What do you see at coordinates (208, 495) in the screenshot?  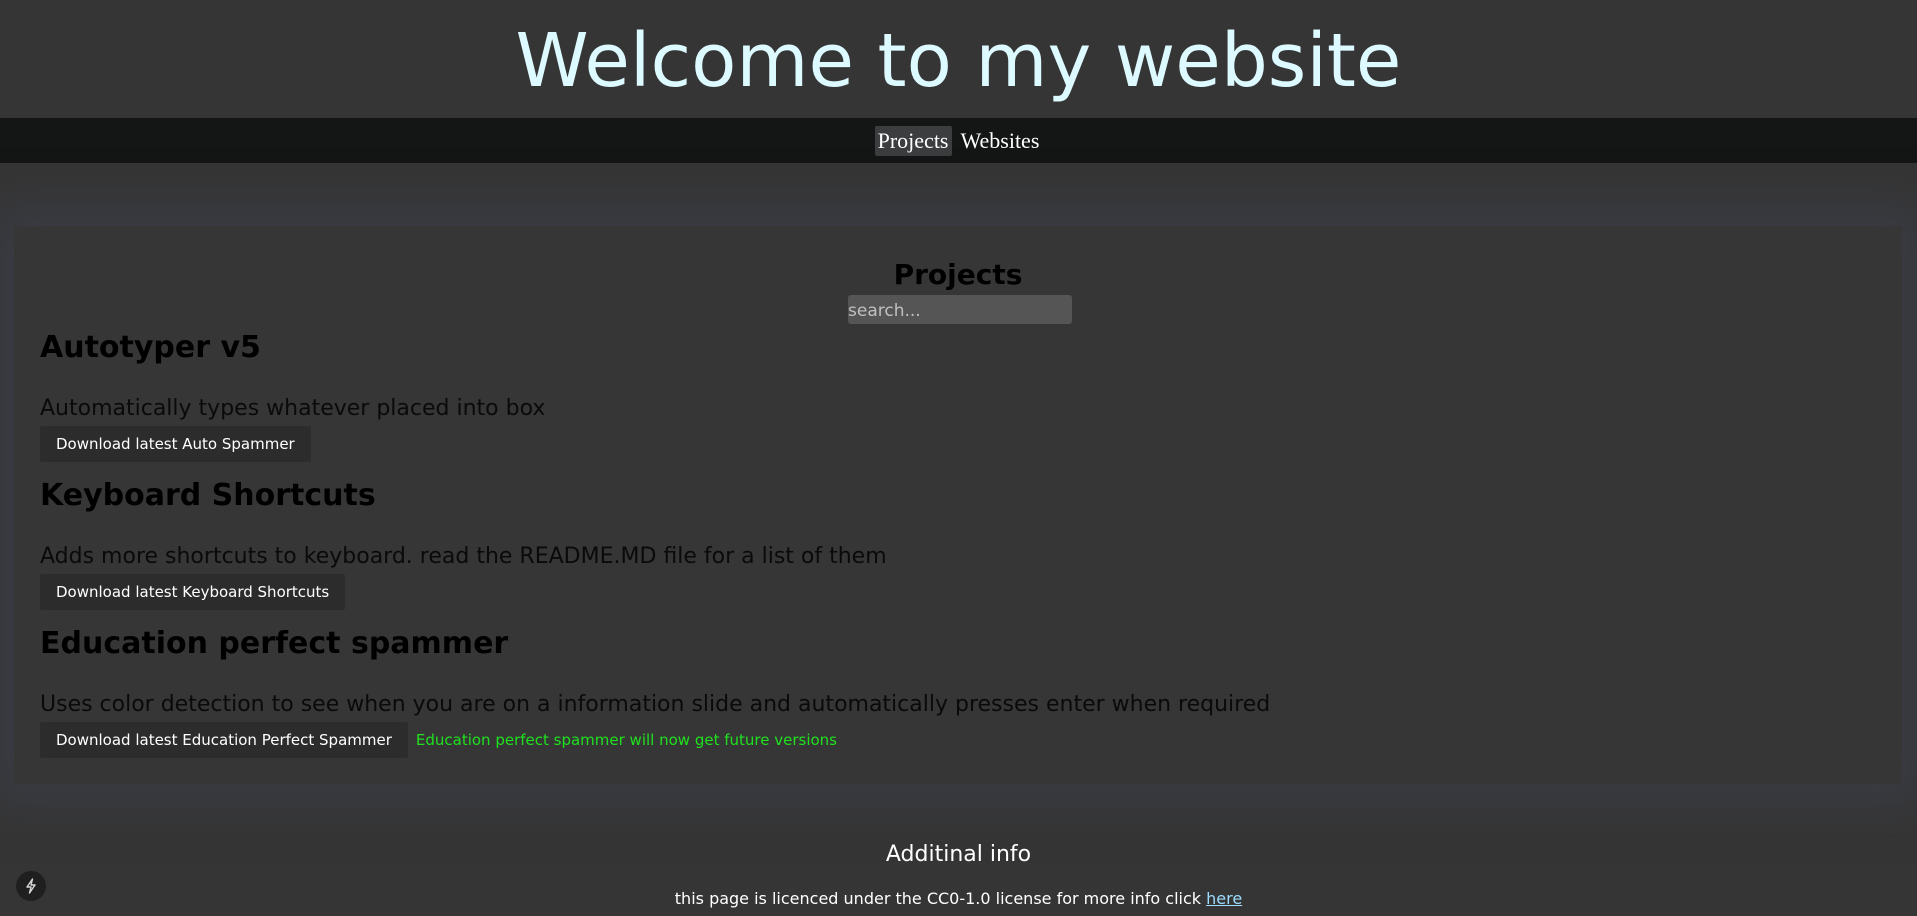 I see `project-title: Keyboard Shortcuts` at bounding box center [208, 495].